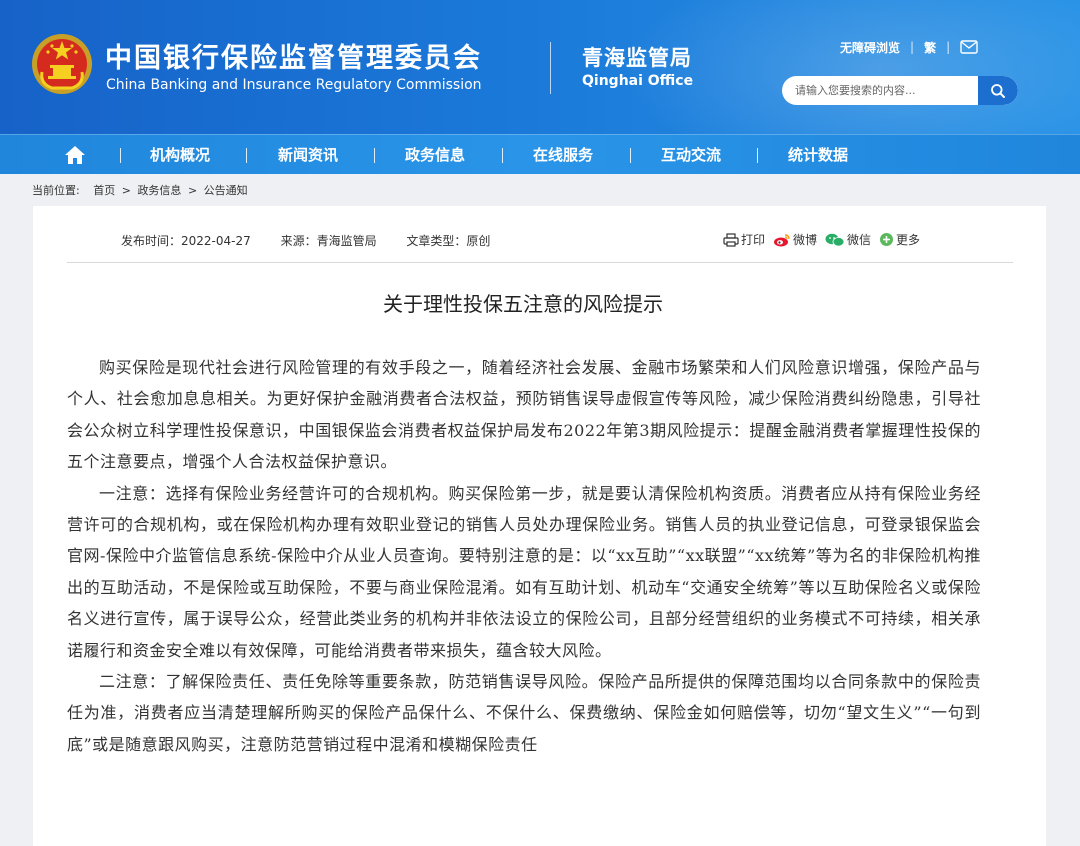 This screenshot has height=846, width=1080. Describe the element at coordinates (435, 155) in the screenshot. I see `nav-item-government-info: 政务信息` at that location.